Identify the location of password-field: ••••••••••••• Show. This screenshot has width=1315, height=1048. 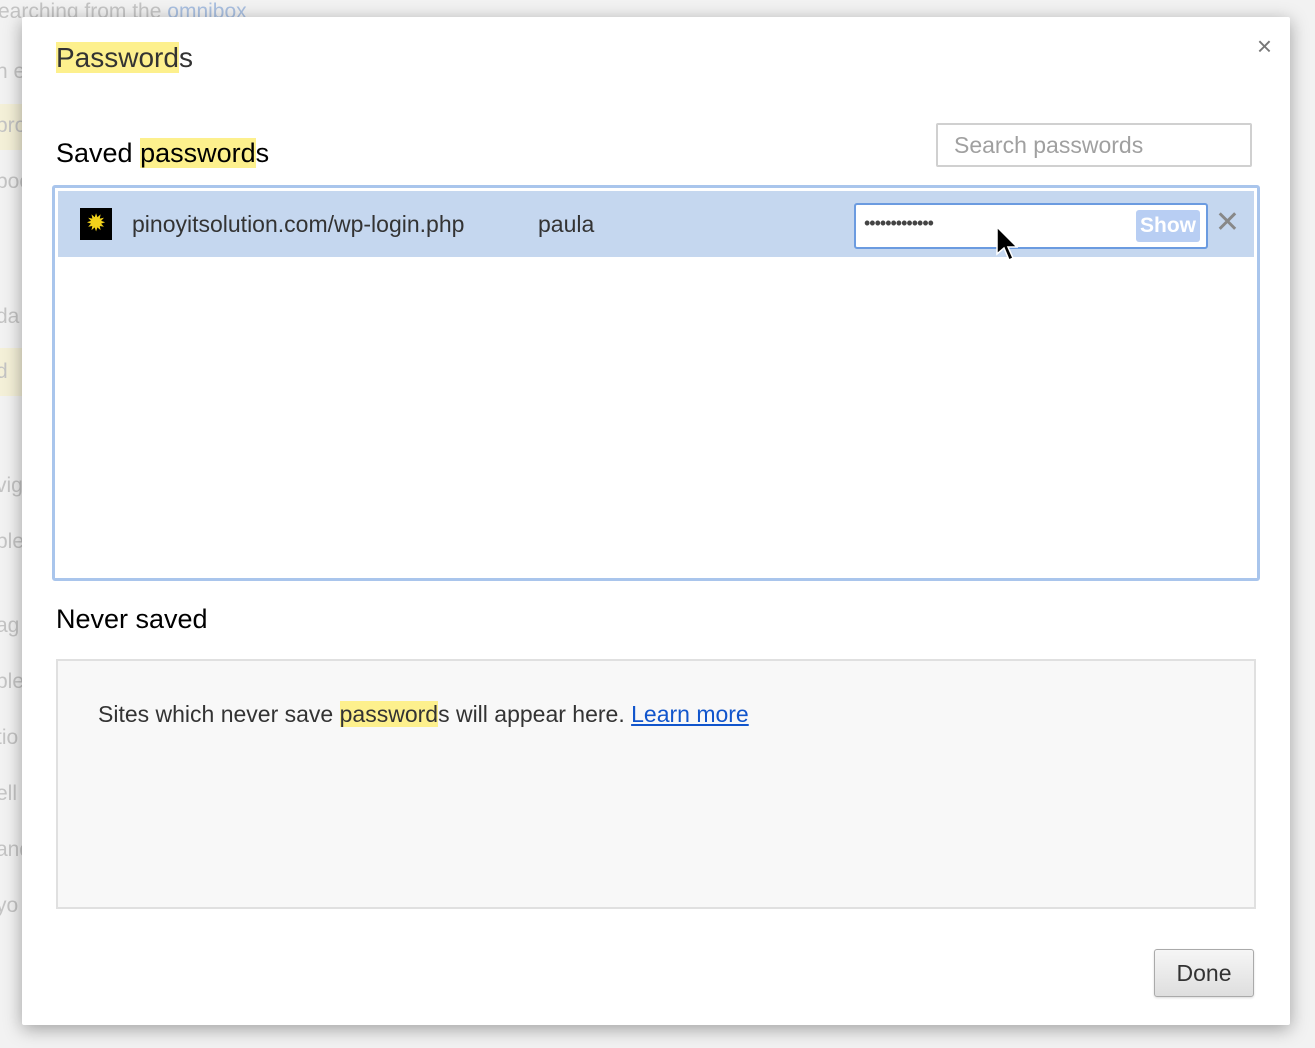
(1031, 226).